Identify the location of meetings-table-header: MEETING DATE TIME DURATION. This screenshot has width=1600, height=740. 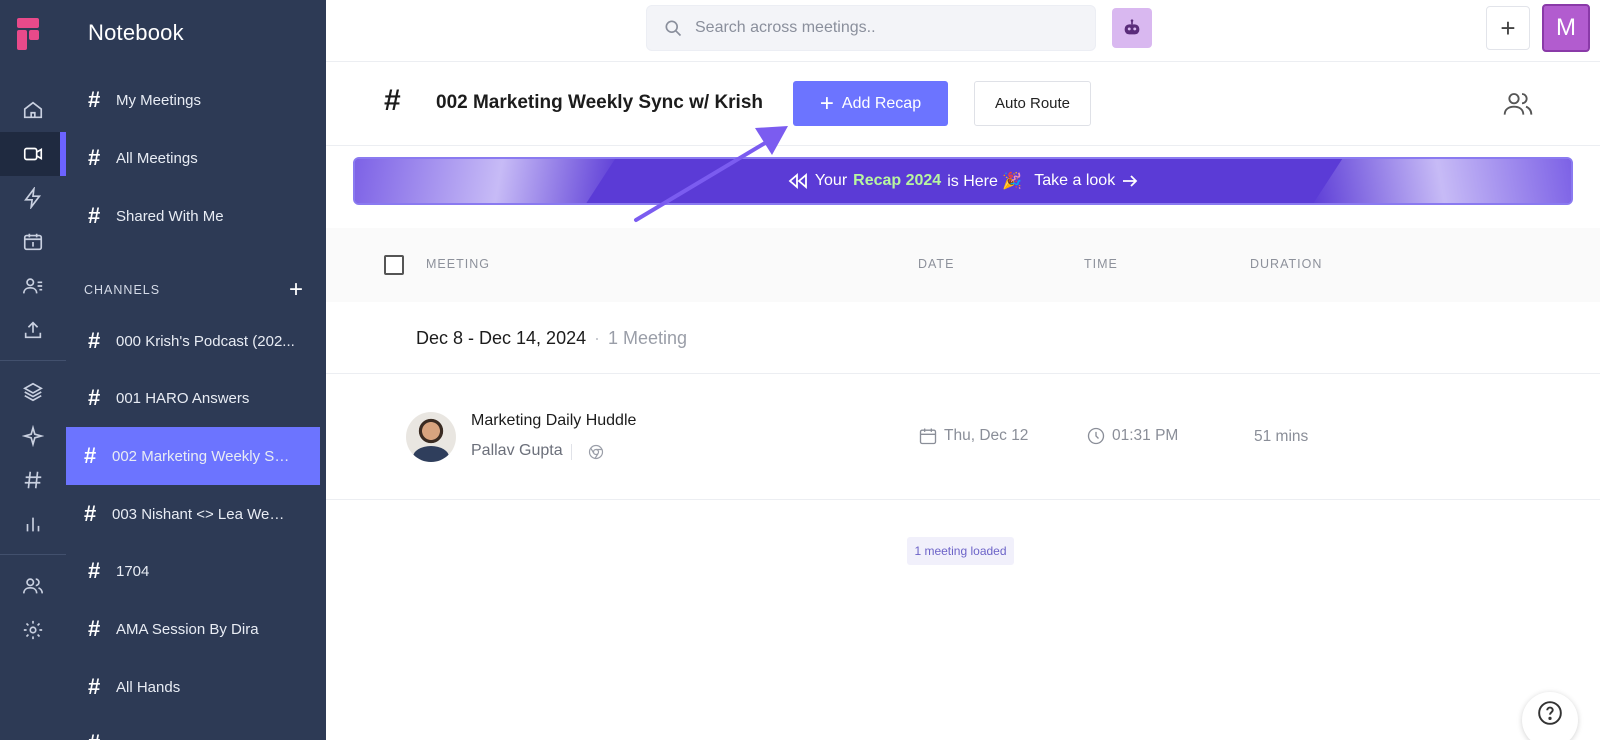
(963, 265).